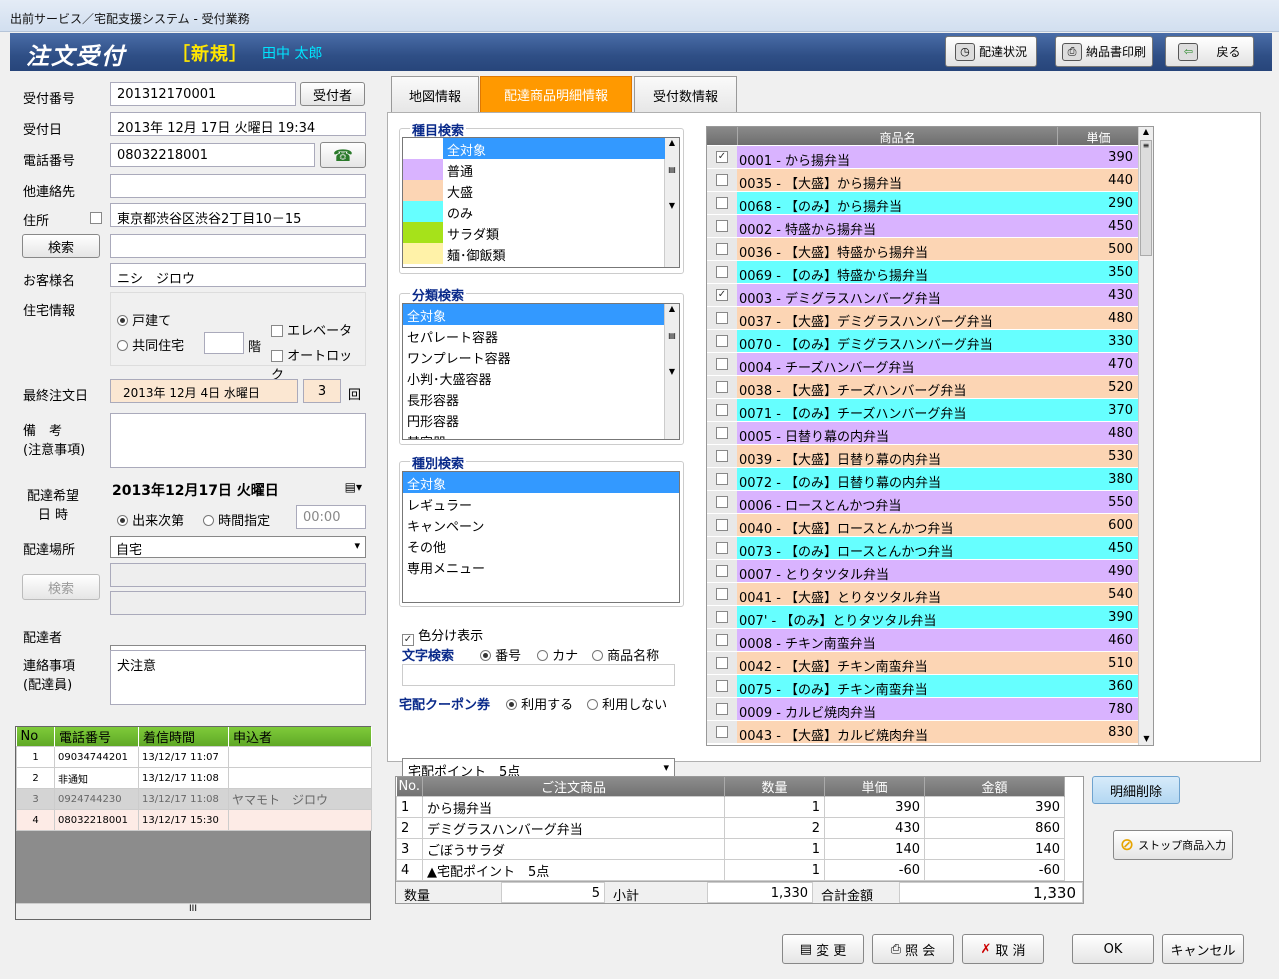  What do you see at coordinates (534, 335) in the screenshot?
I see `class-item: セパレート容器` at bounding box center [534, 335].